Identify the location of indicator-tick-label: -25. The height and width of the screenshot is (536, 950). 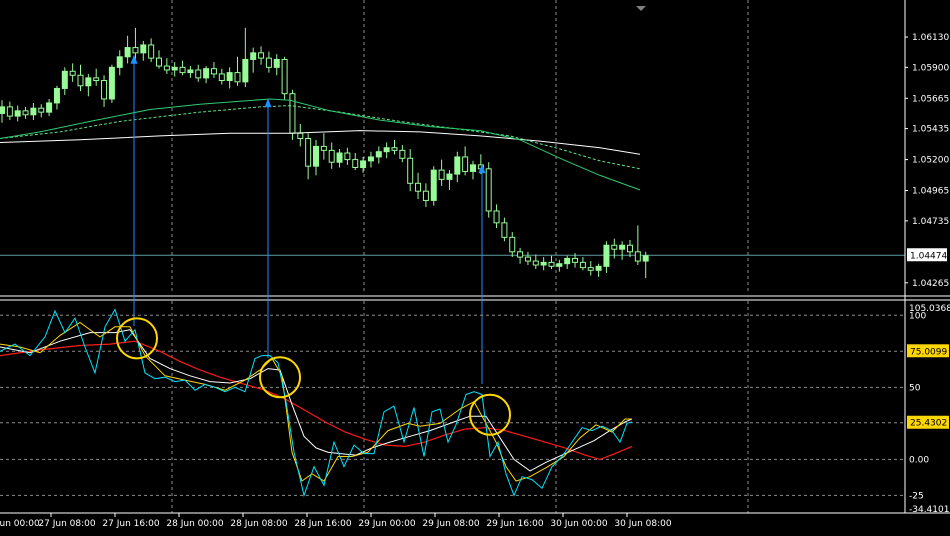
(916, 496).